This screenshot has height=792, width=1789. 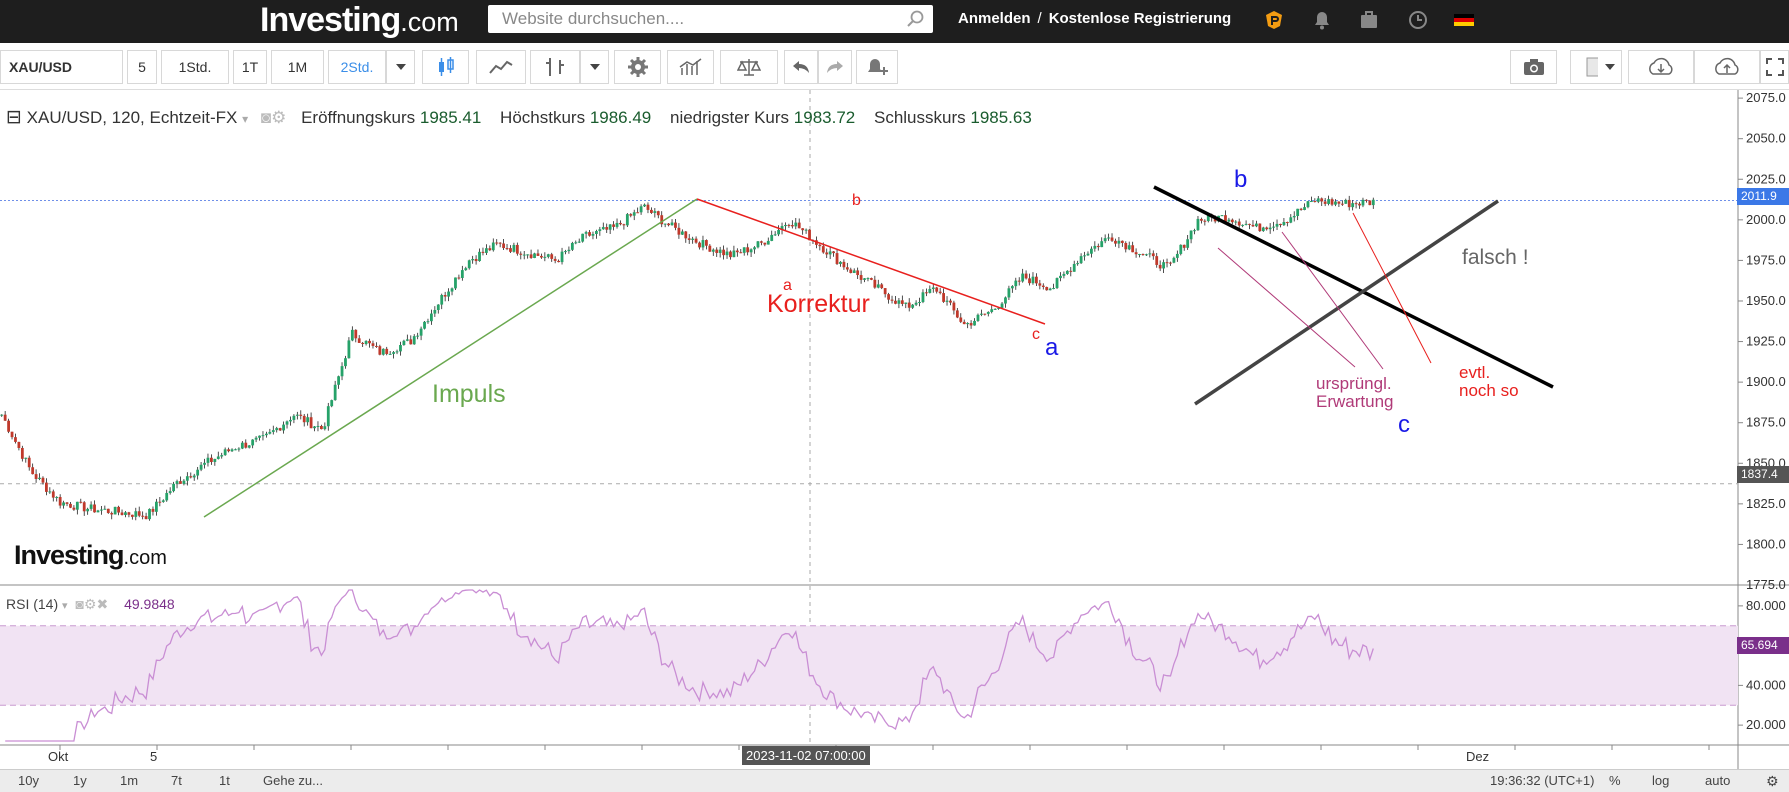 I want to click on time-label-dez: Dez, so click(x=1478, y=756).